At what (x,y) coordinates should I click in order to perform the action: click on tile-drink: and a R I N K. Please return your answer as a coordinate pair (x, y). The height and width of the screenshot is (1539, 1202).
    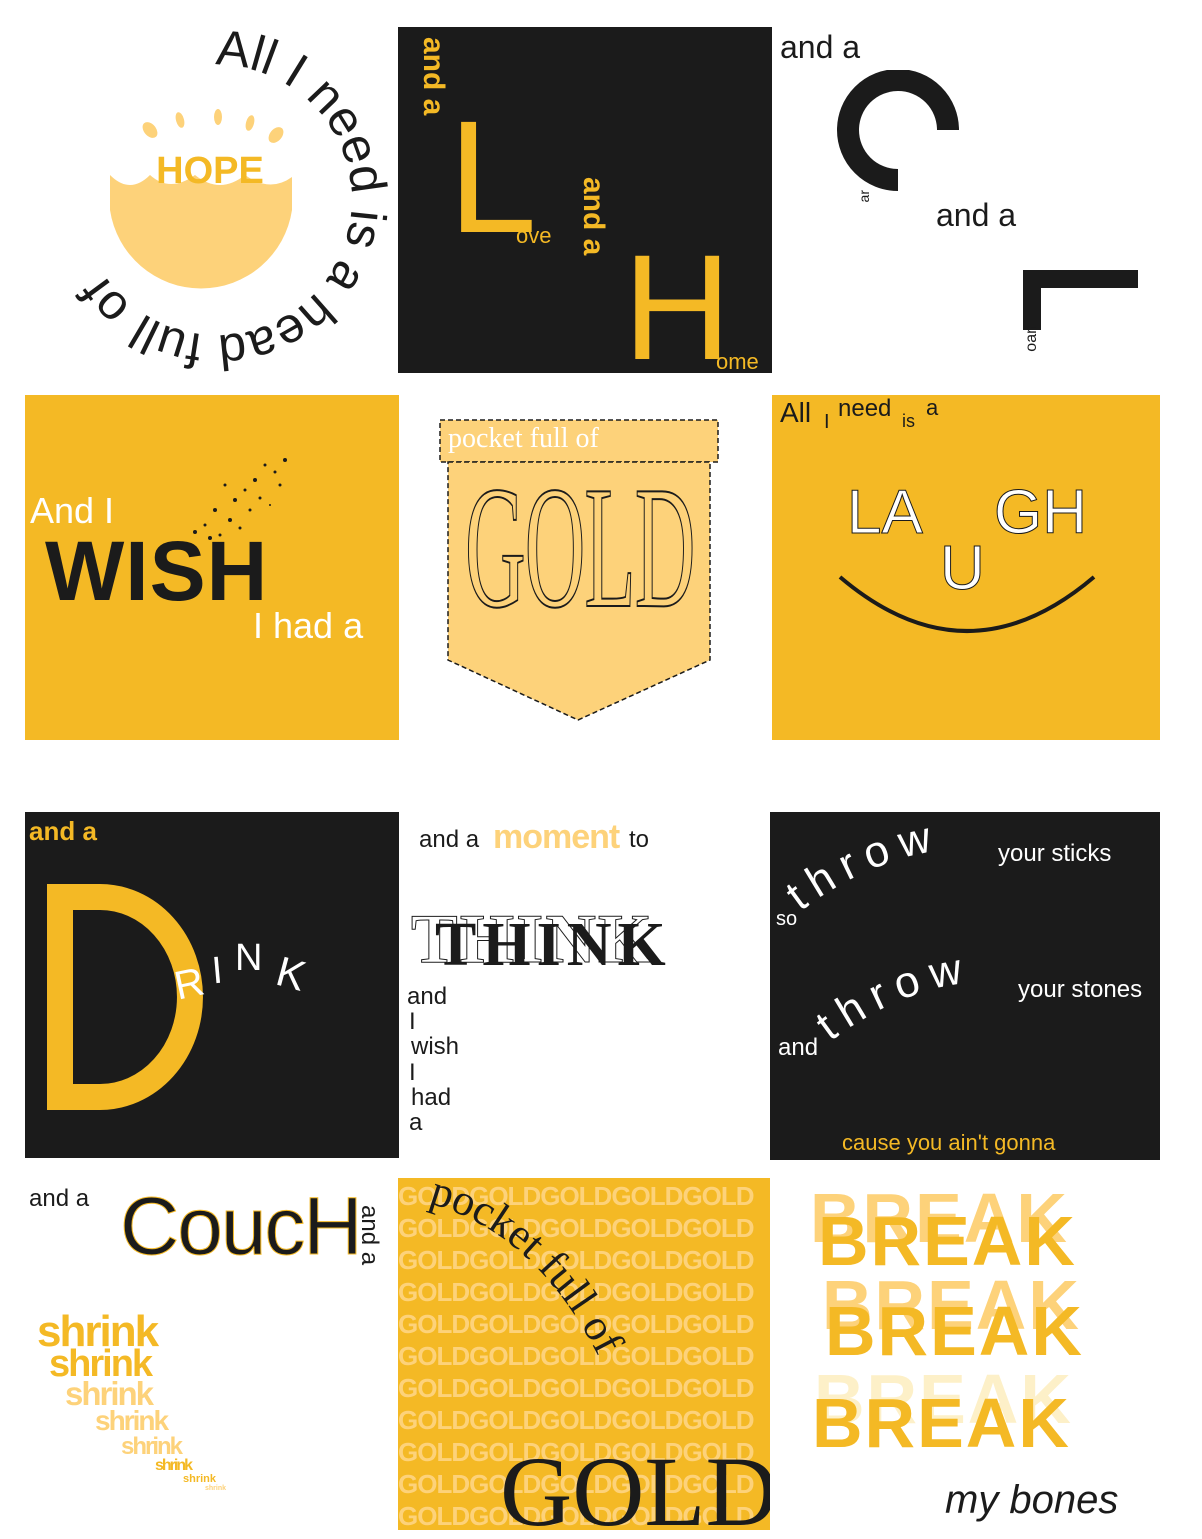
    Looking at the image, I should click on (212, 985).